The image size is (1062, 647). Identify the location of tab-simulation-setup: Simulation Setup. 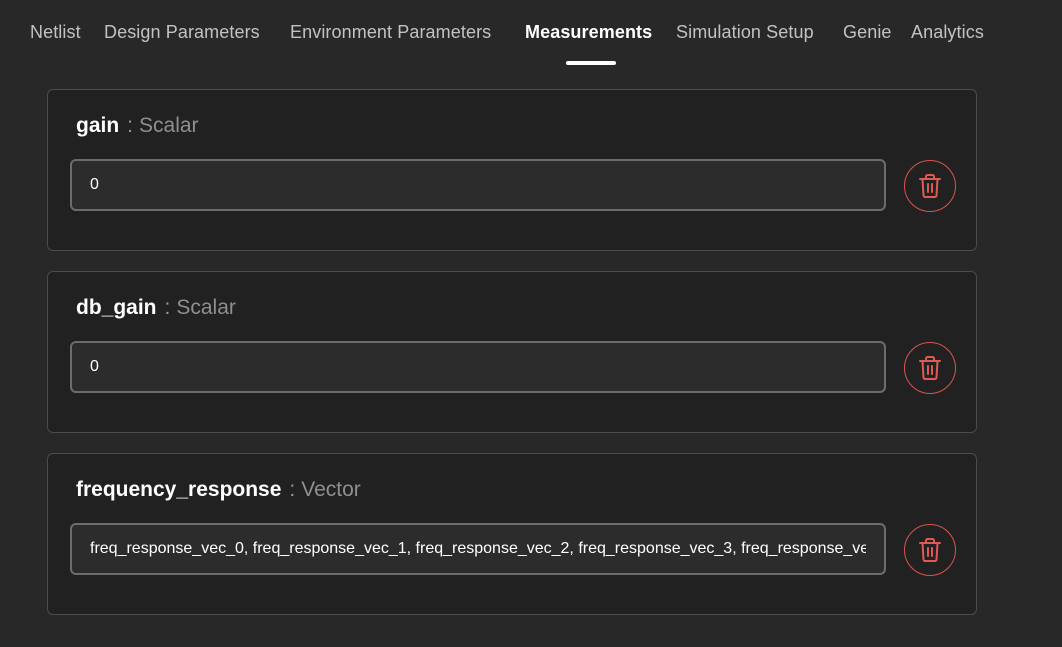
(745, 32).